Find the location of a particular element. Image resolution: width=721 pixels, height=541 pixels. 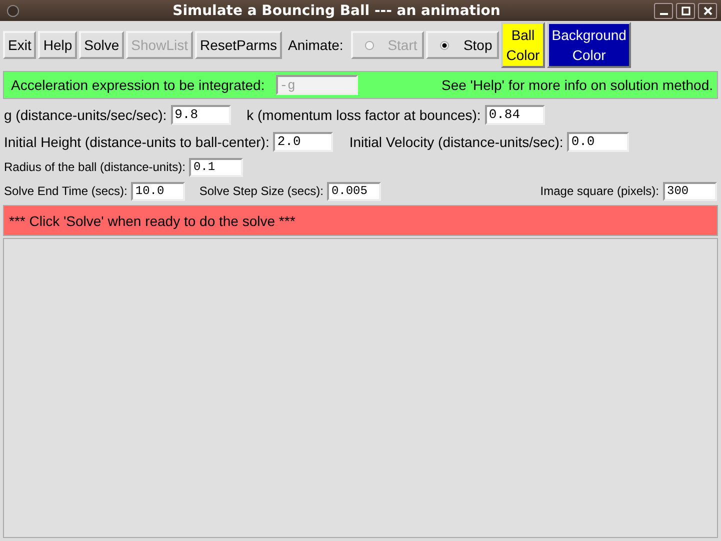

parameter-field: 10.0 is located at coordinates (158, 191).